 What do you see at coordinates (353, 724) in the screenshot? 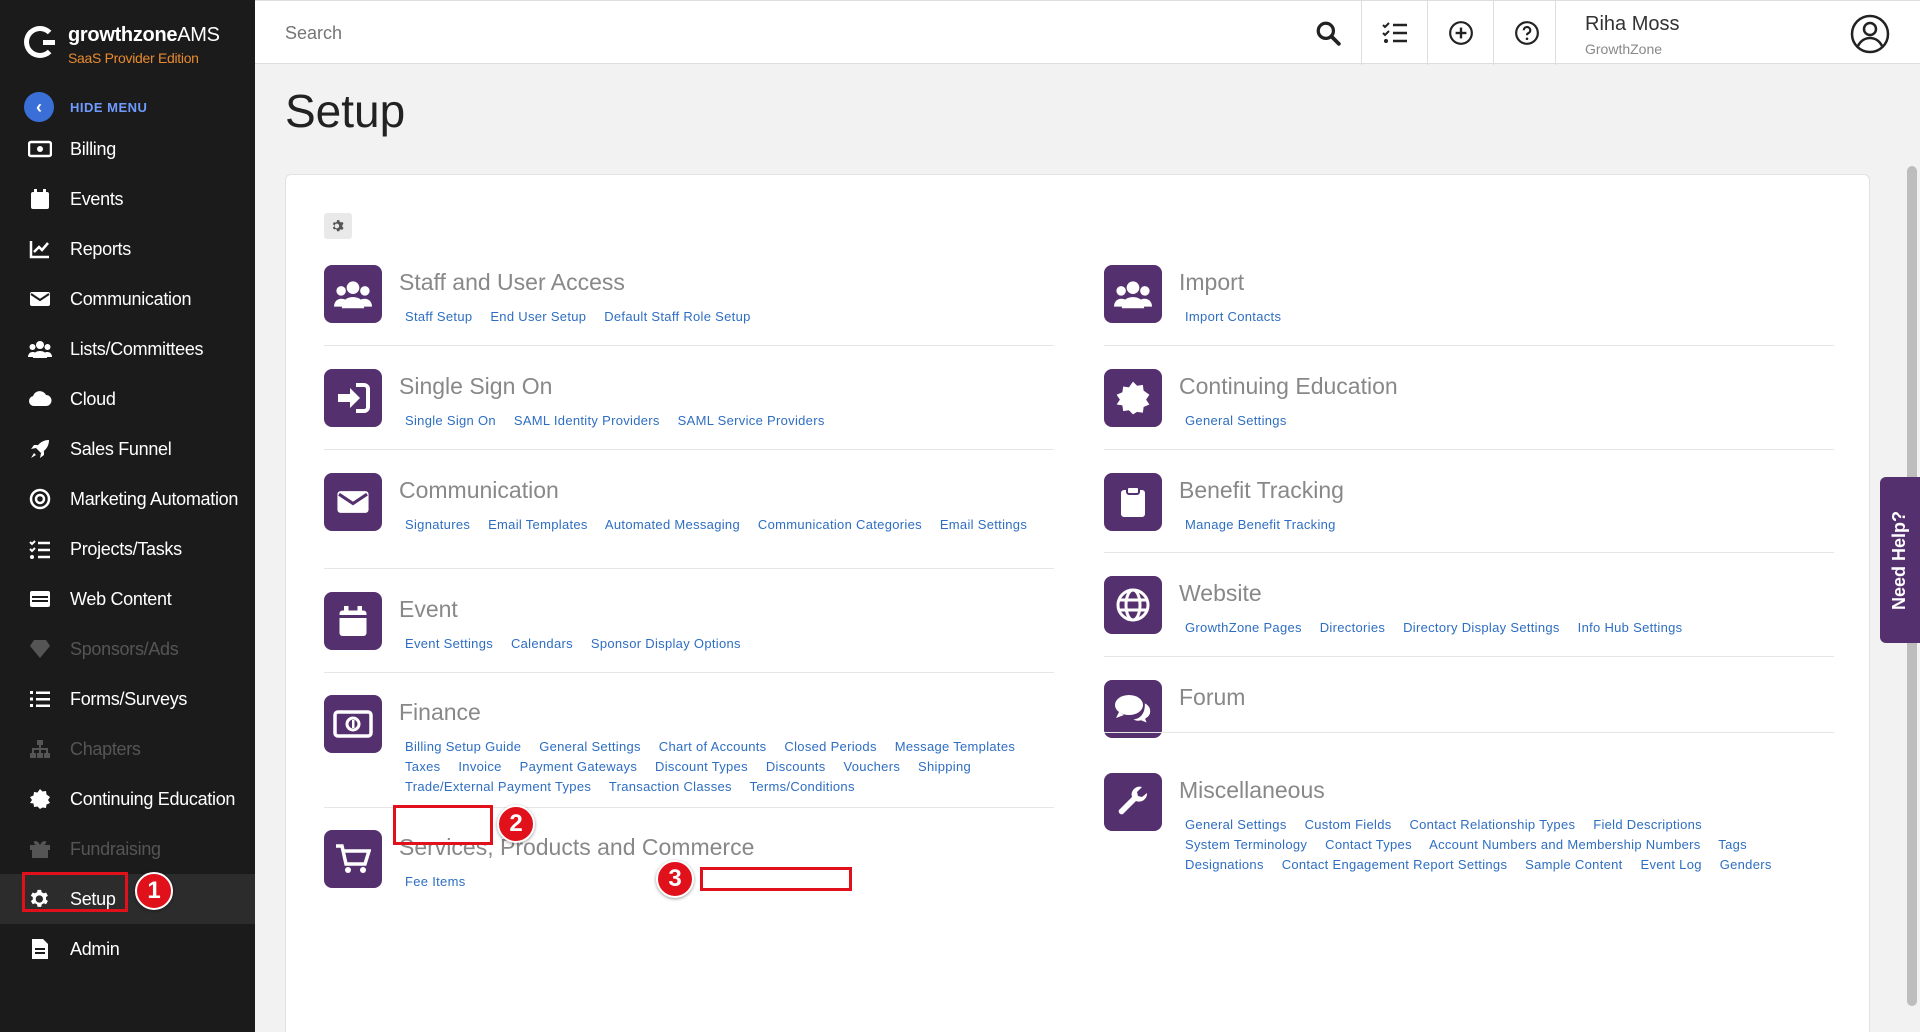
I see `money-icon` at bounding box center [353, 724].